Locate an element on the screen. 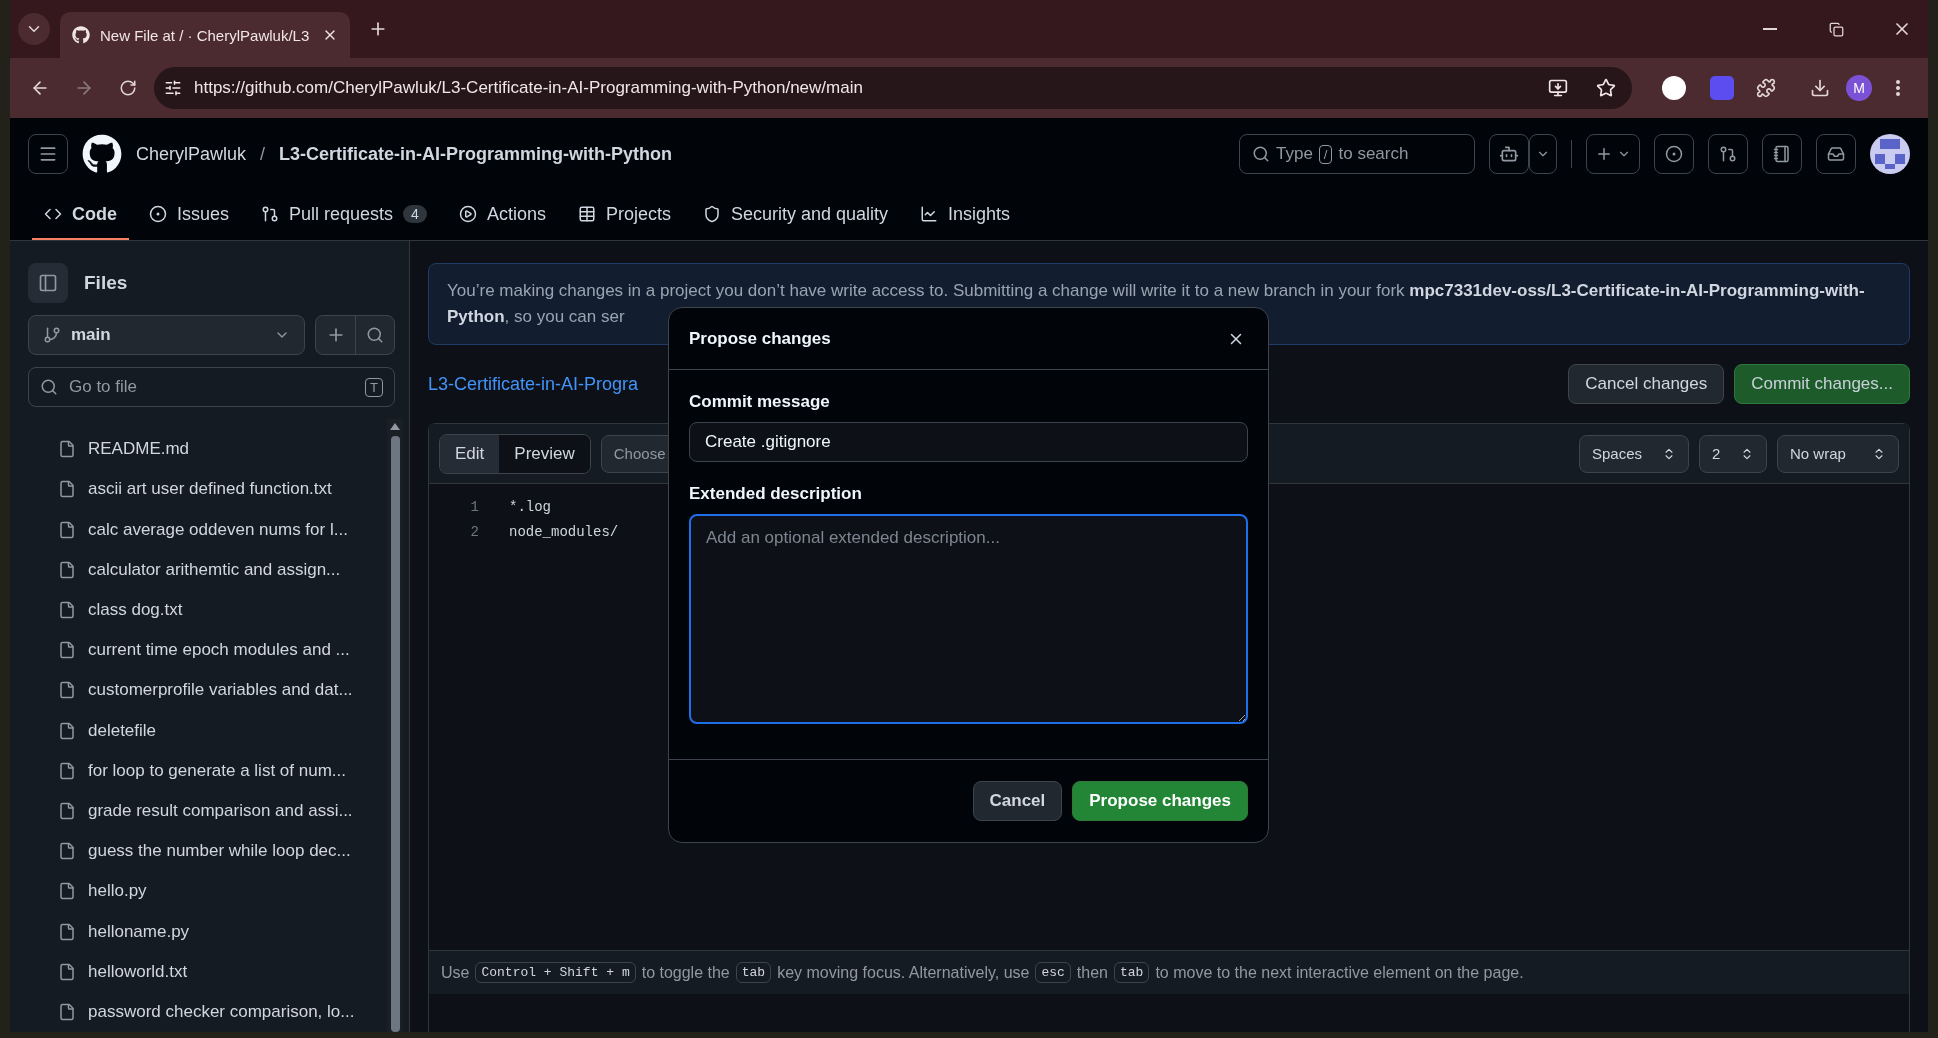  indent-size-select: 2 is located at coordinates (1733, 453).